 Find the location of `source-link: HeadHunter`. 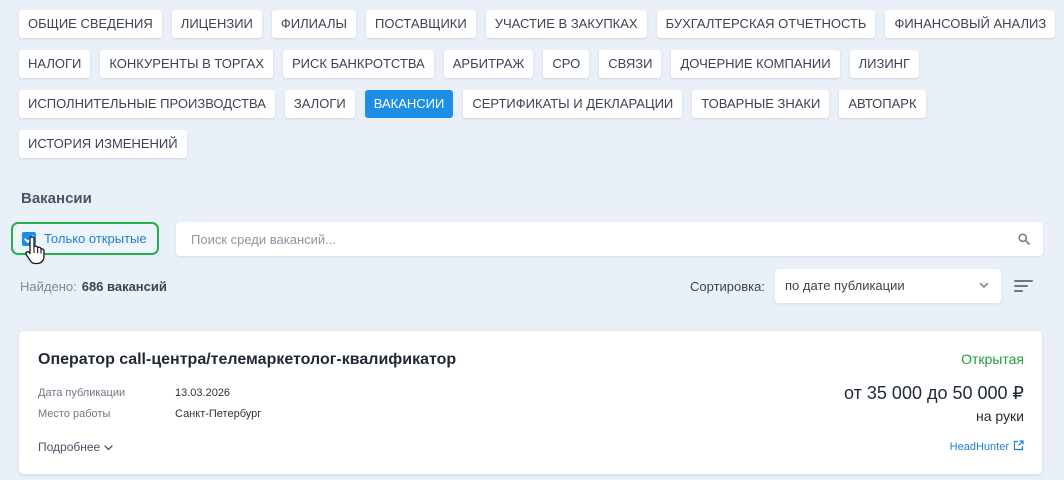

source-link: HeadHunter is located at coordinates (987, 446).